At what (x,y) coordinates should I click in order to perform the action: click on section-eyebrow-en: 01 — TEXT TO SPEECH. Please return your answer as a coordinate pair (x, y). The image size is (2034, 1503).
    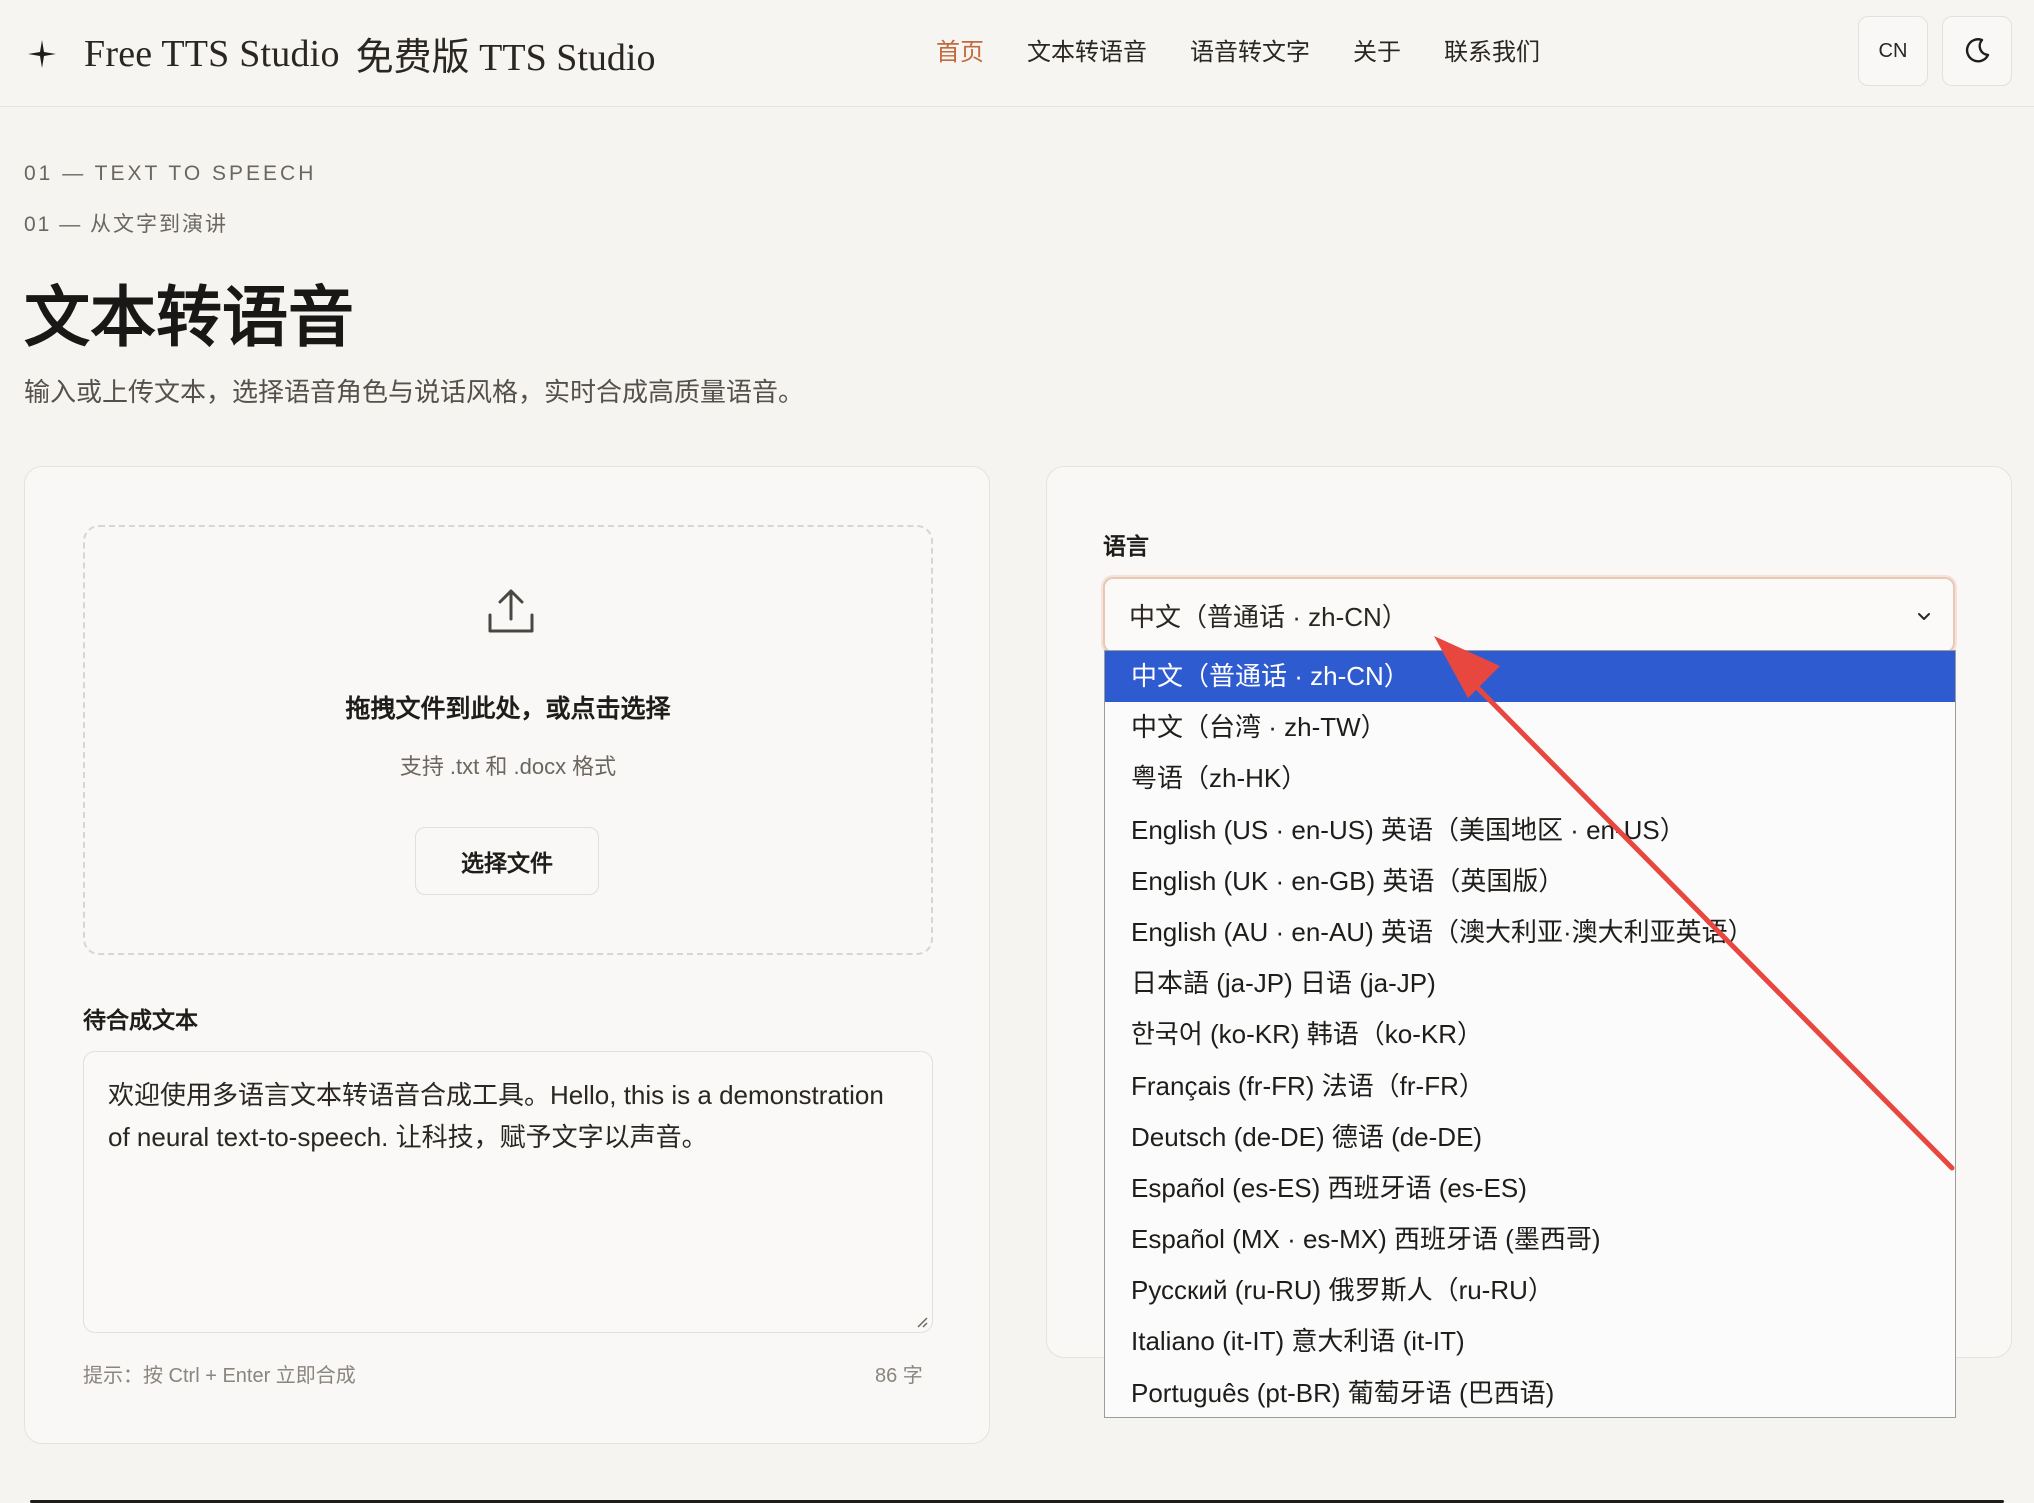
    Looking at the image, I should click on (170, 173).